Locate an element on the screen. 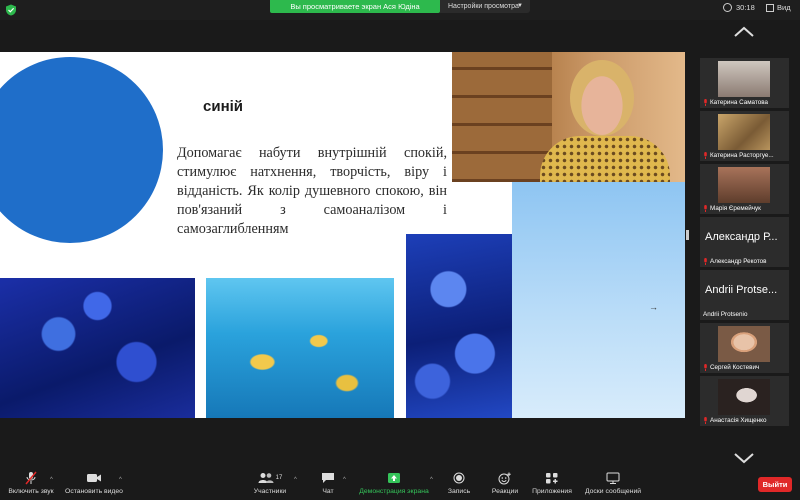 This screenshot has height=500, width=800. timer-value: 30:18 is located at coordinates (745, 7).